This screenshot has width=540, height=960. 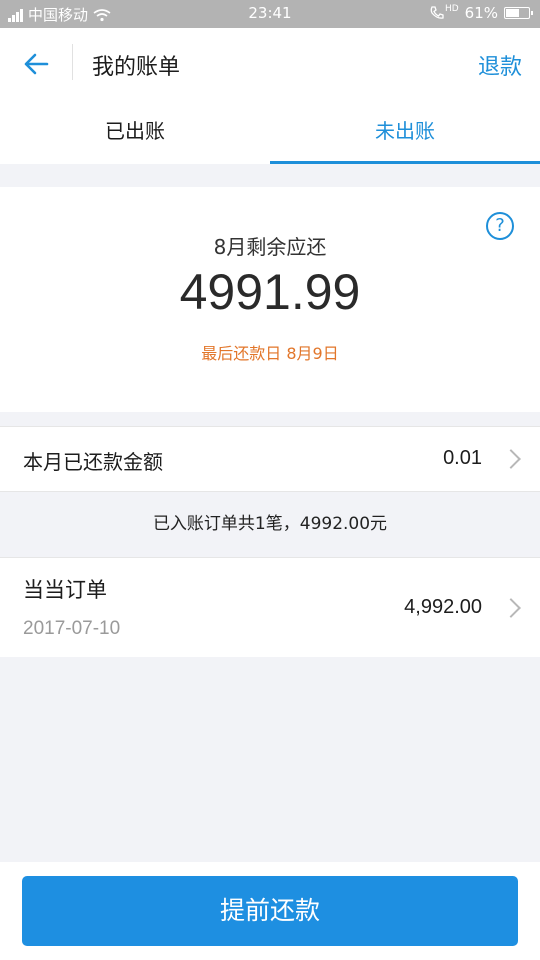 What do you see at coordinates (270, 607) in the screenshot?
I see `order-list-item: 当当订单 2017-07-10 4,992.00` at bounding box center [270, 607].